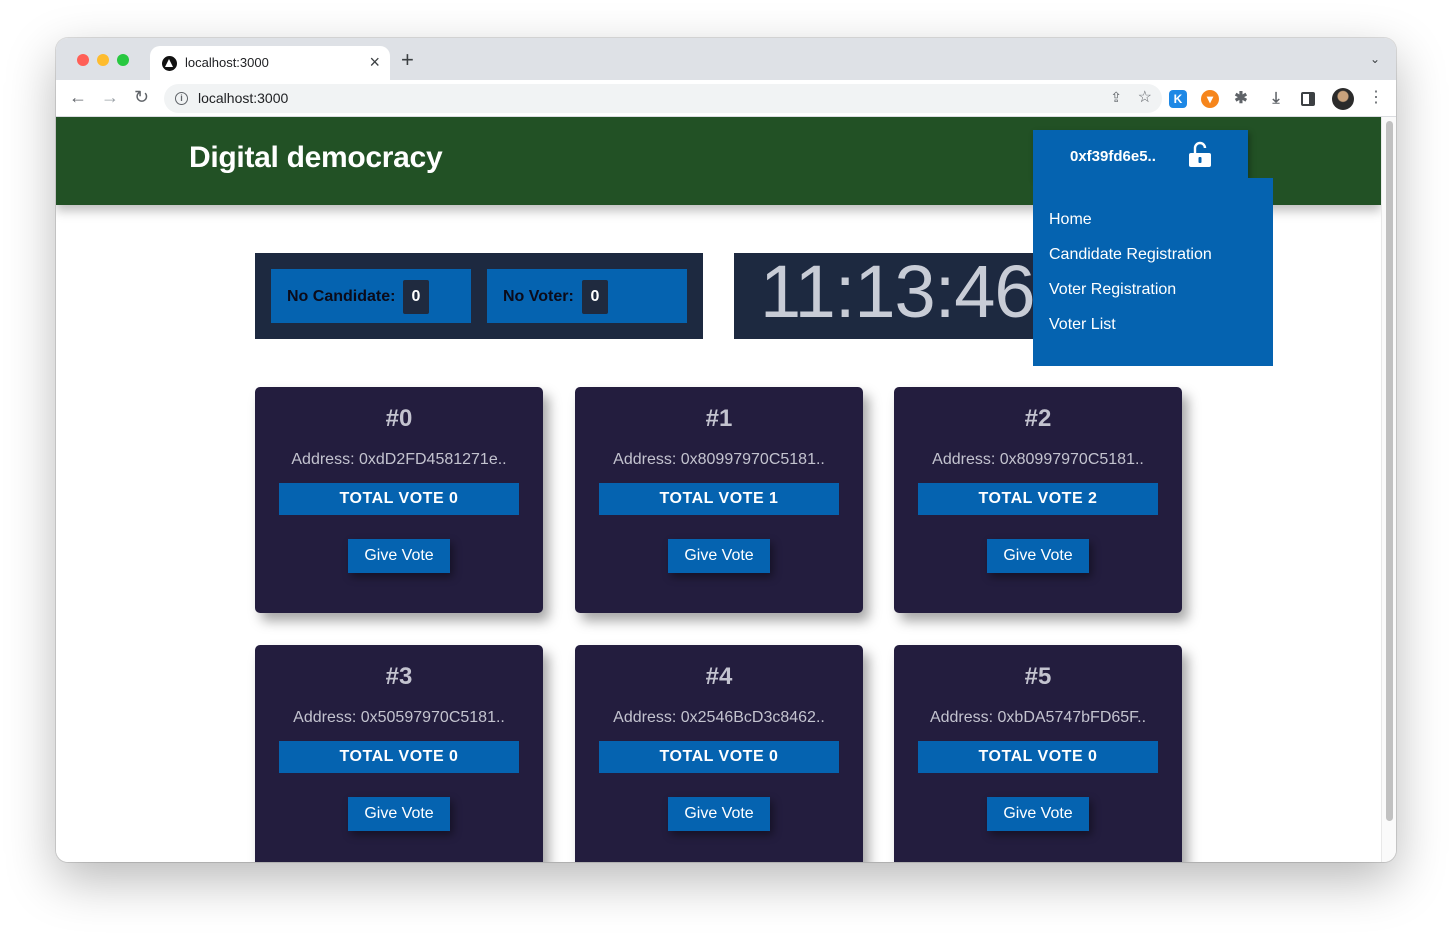 The height and width of the screenshot is (937, 1452). What do you see at coordinates (1112, 290) in the screenshot?
I see `menu-item-voter-registration: Voter Registration` at bounding box center [1112, 290].